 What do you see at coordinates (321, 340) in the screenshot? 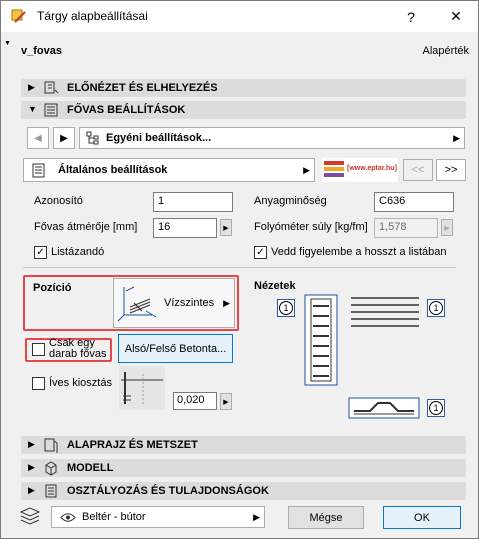
I see `rebar-section-icon` at bounding box center [321, 340].